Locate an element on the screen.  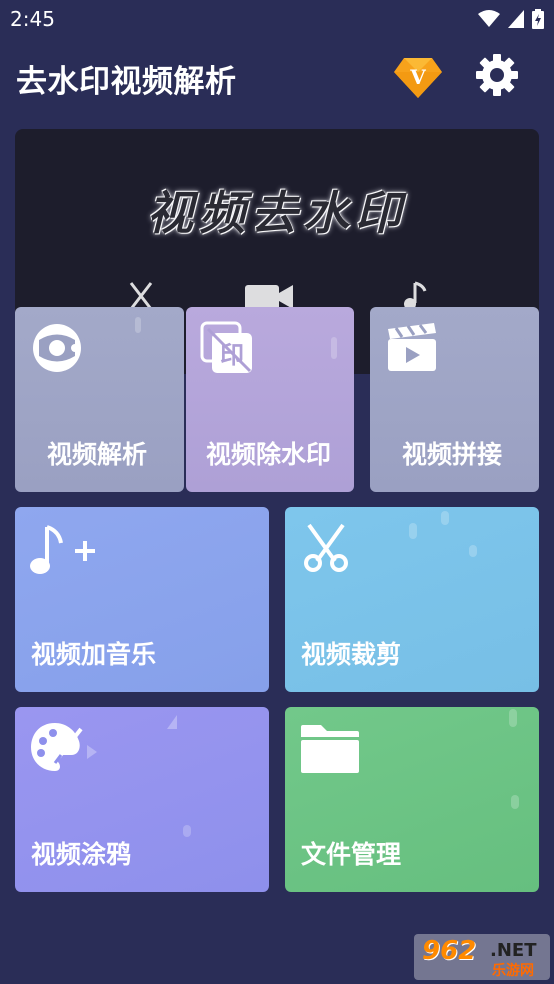
vip-badge: V is located at coordinates (418, 76).